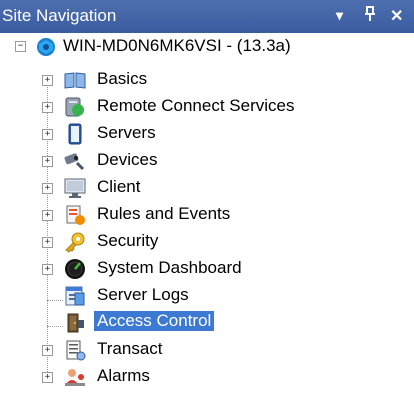 The image size is (414, 396). Describe the element at coordinates (207, 188) in the screenshot. I see `tree-item-client: + Client` at that location.